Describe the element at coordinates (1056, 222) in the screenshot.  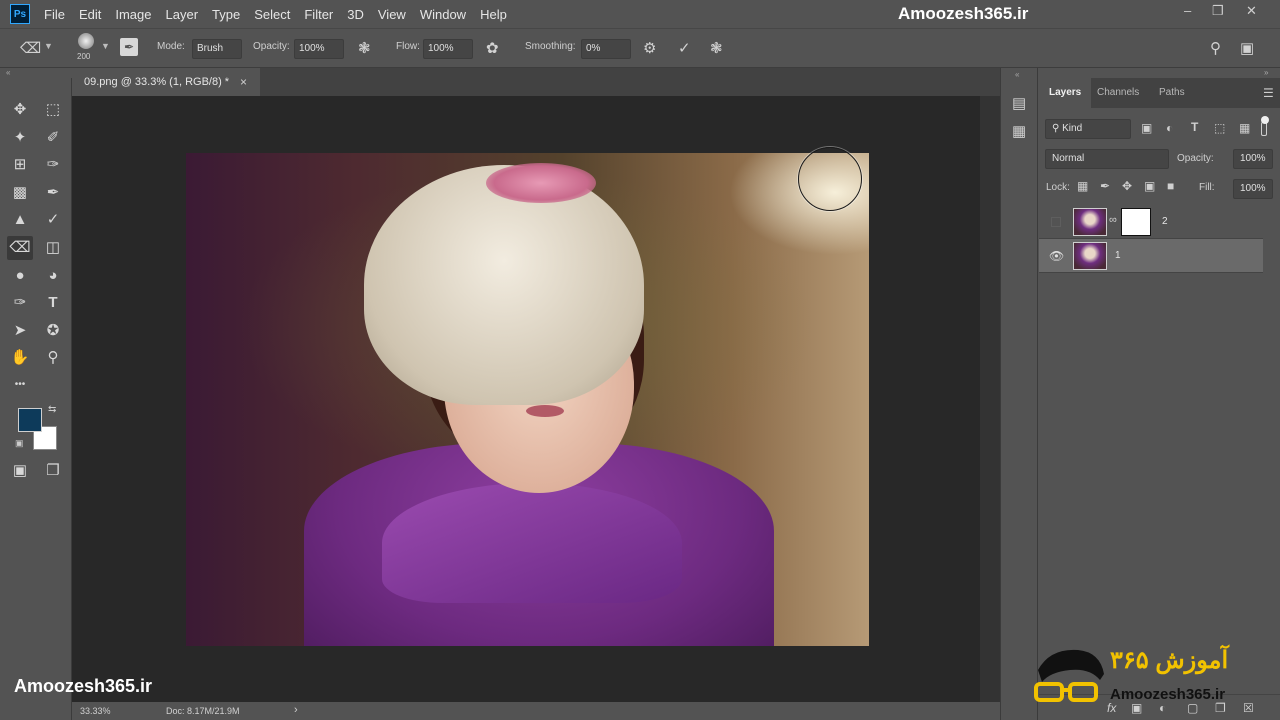
I see `layer-visibility-off` at that location.